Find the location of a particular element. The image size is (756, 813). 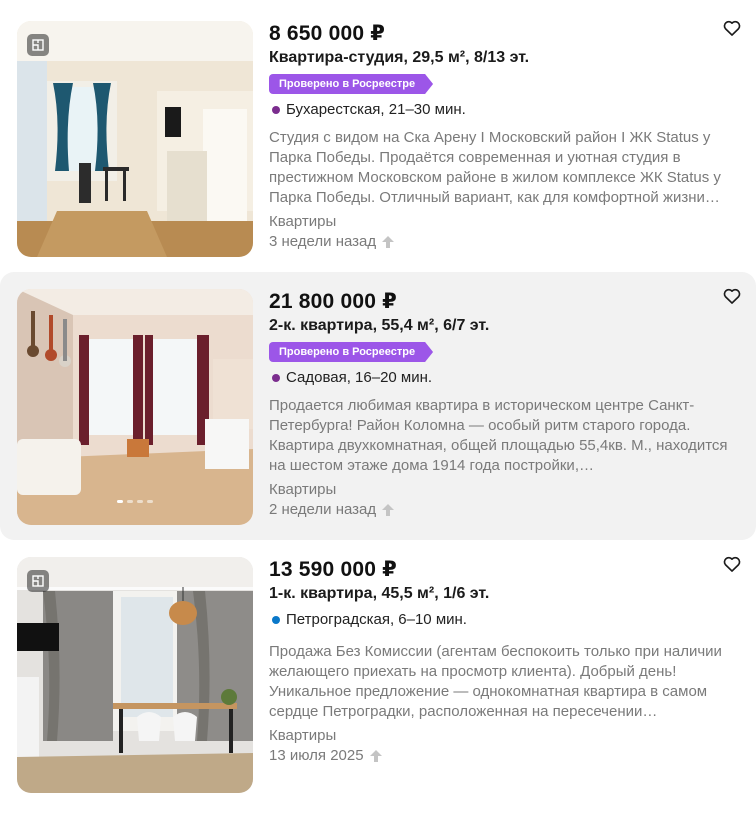

listing-price: 13 590 000 ₽ is located at coordinates (503, 570).